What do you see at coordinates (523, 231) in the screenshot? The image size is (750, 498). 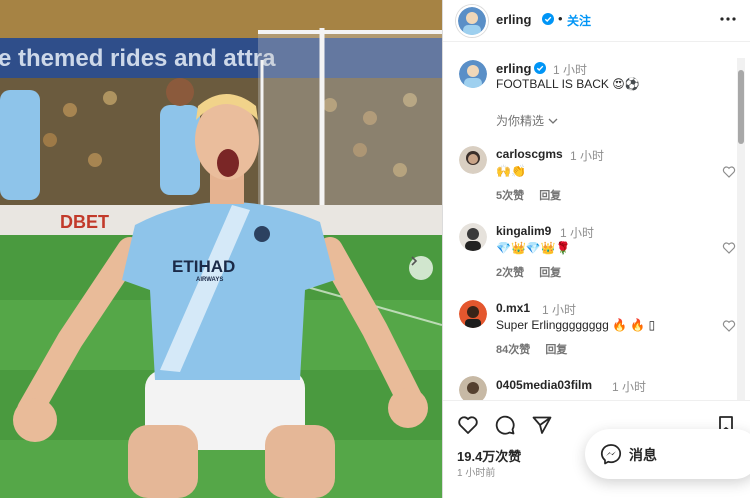 I see `comment-username: kingalim9` at bounding box center [523, 231].